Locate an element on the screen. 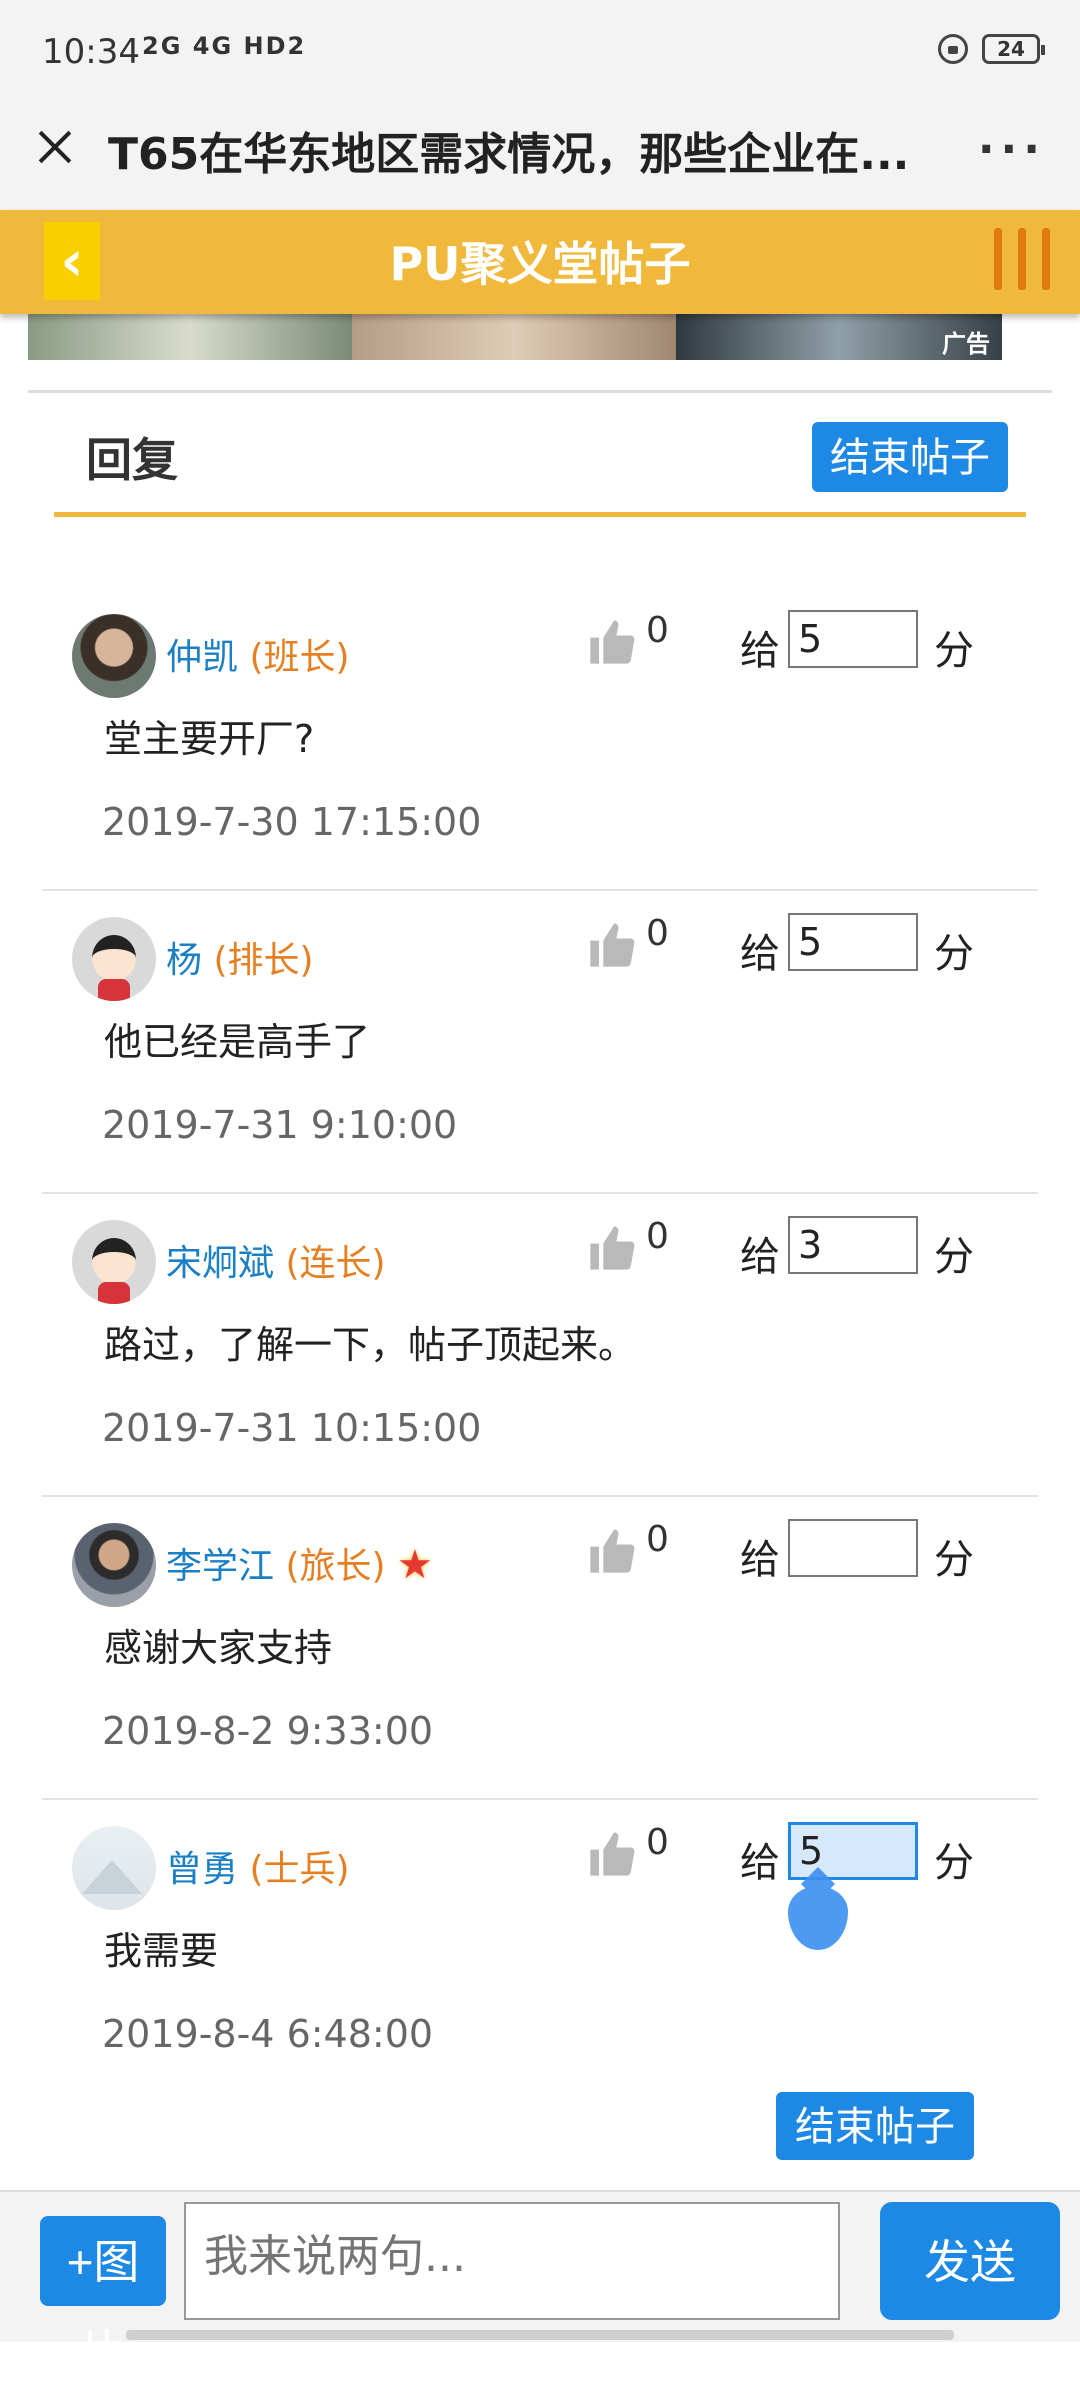 The image size is (1080, 2397). section-underline is located at coordinates (540, 514).